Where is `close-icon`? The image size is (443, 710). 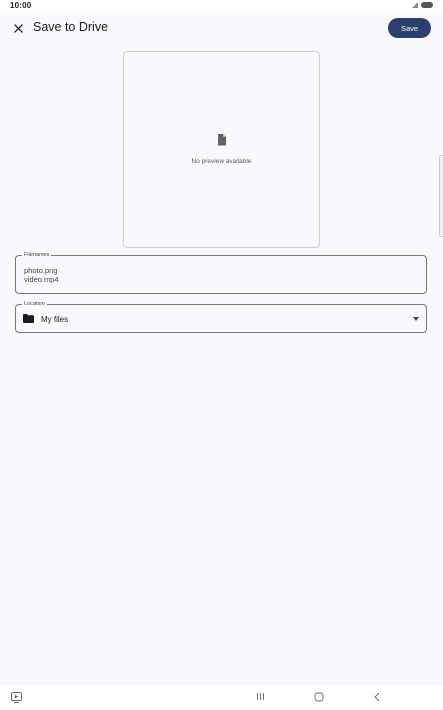
close-icon is located at coordinates (18, 28).